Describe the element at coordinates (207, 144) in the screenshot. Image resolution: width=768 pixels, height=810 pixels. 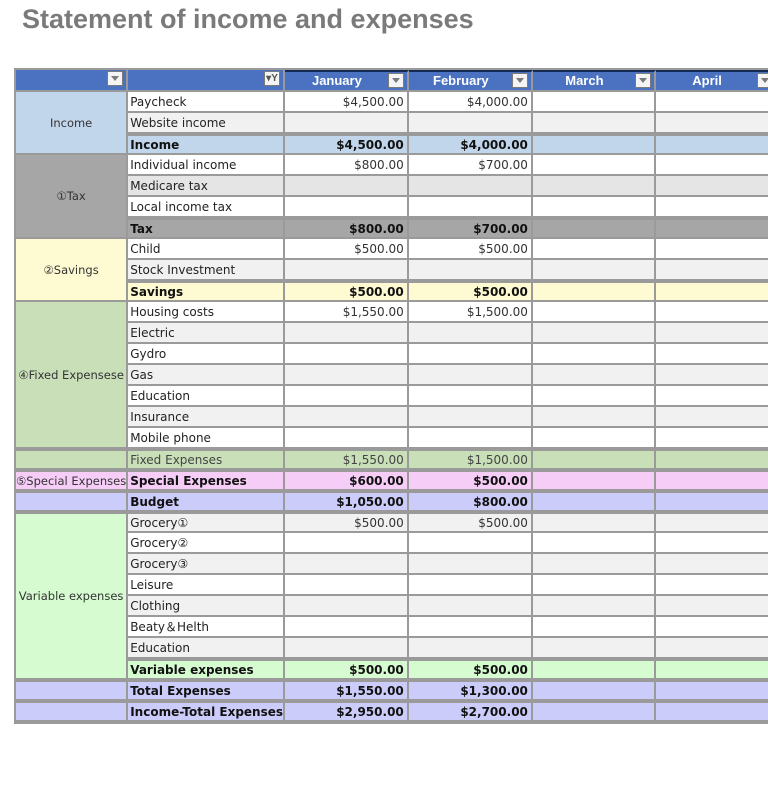
I see `item-label-cell: Income` at that location.